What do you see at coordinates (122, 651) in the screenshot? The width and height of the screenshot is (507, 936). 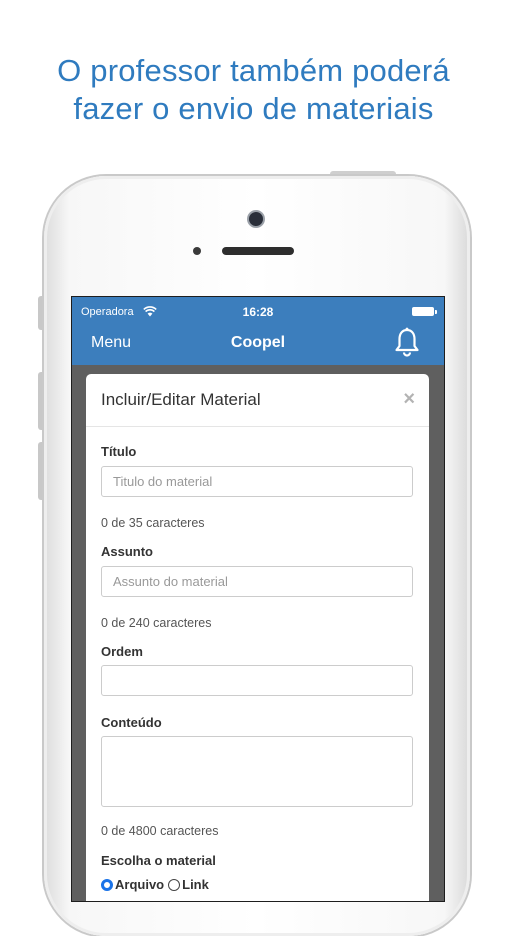 I see `ordem-label: Ordem` at bounding box center [122, 651].